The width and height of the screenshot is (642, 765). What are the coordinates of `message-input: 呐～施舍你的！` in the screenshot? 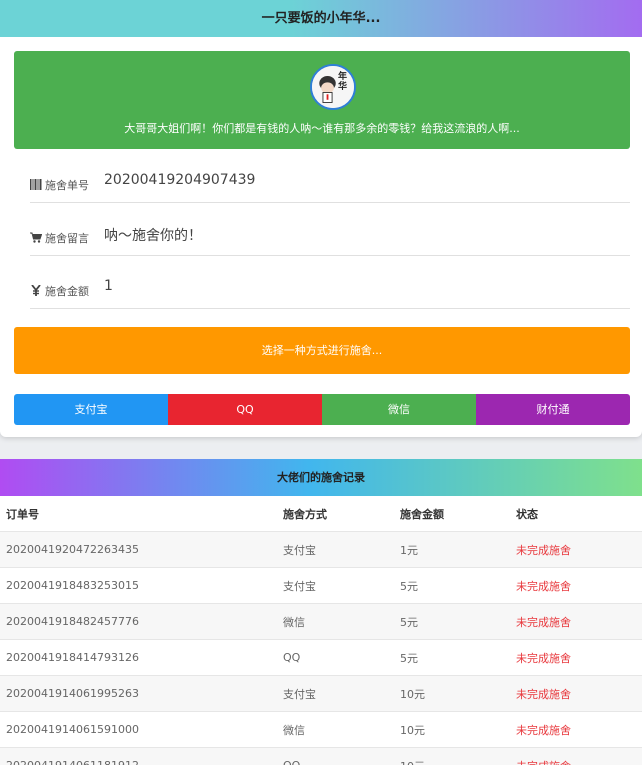 It's located at (153, 235).